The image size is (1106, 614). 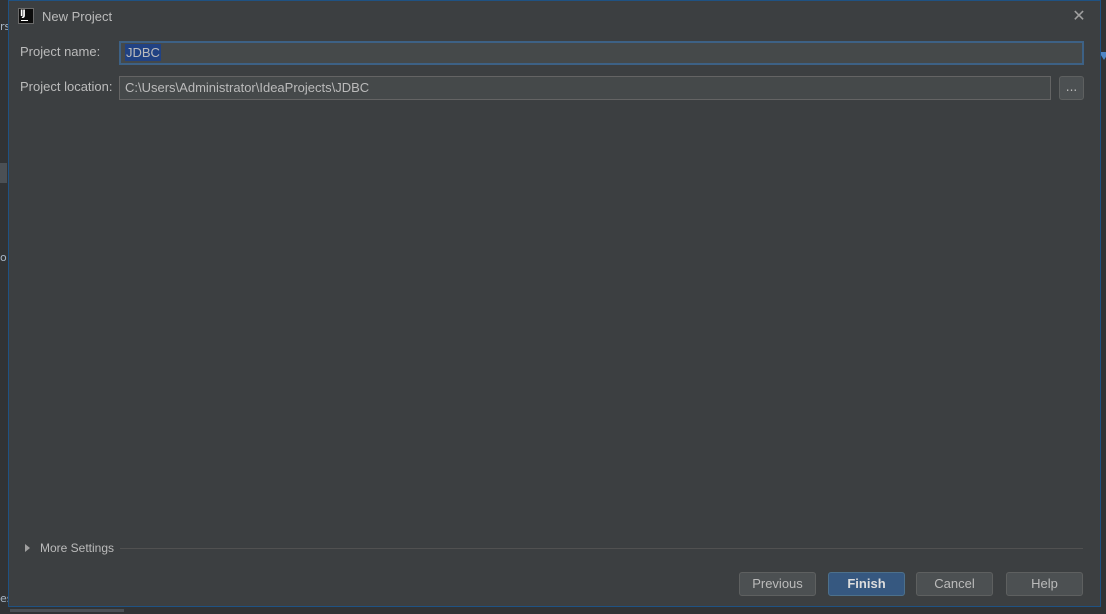 I want to click on project-name-selected-text: JDBC, so click(x=143, y=52).